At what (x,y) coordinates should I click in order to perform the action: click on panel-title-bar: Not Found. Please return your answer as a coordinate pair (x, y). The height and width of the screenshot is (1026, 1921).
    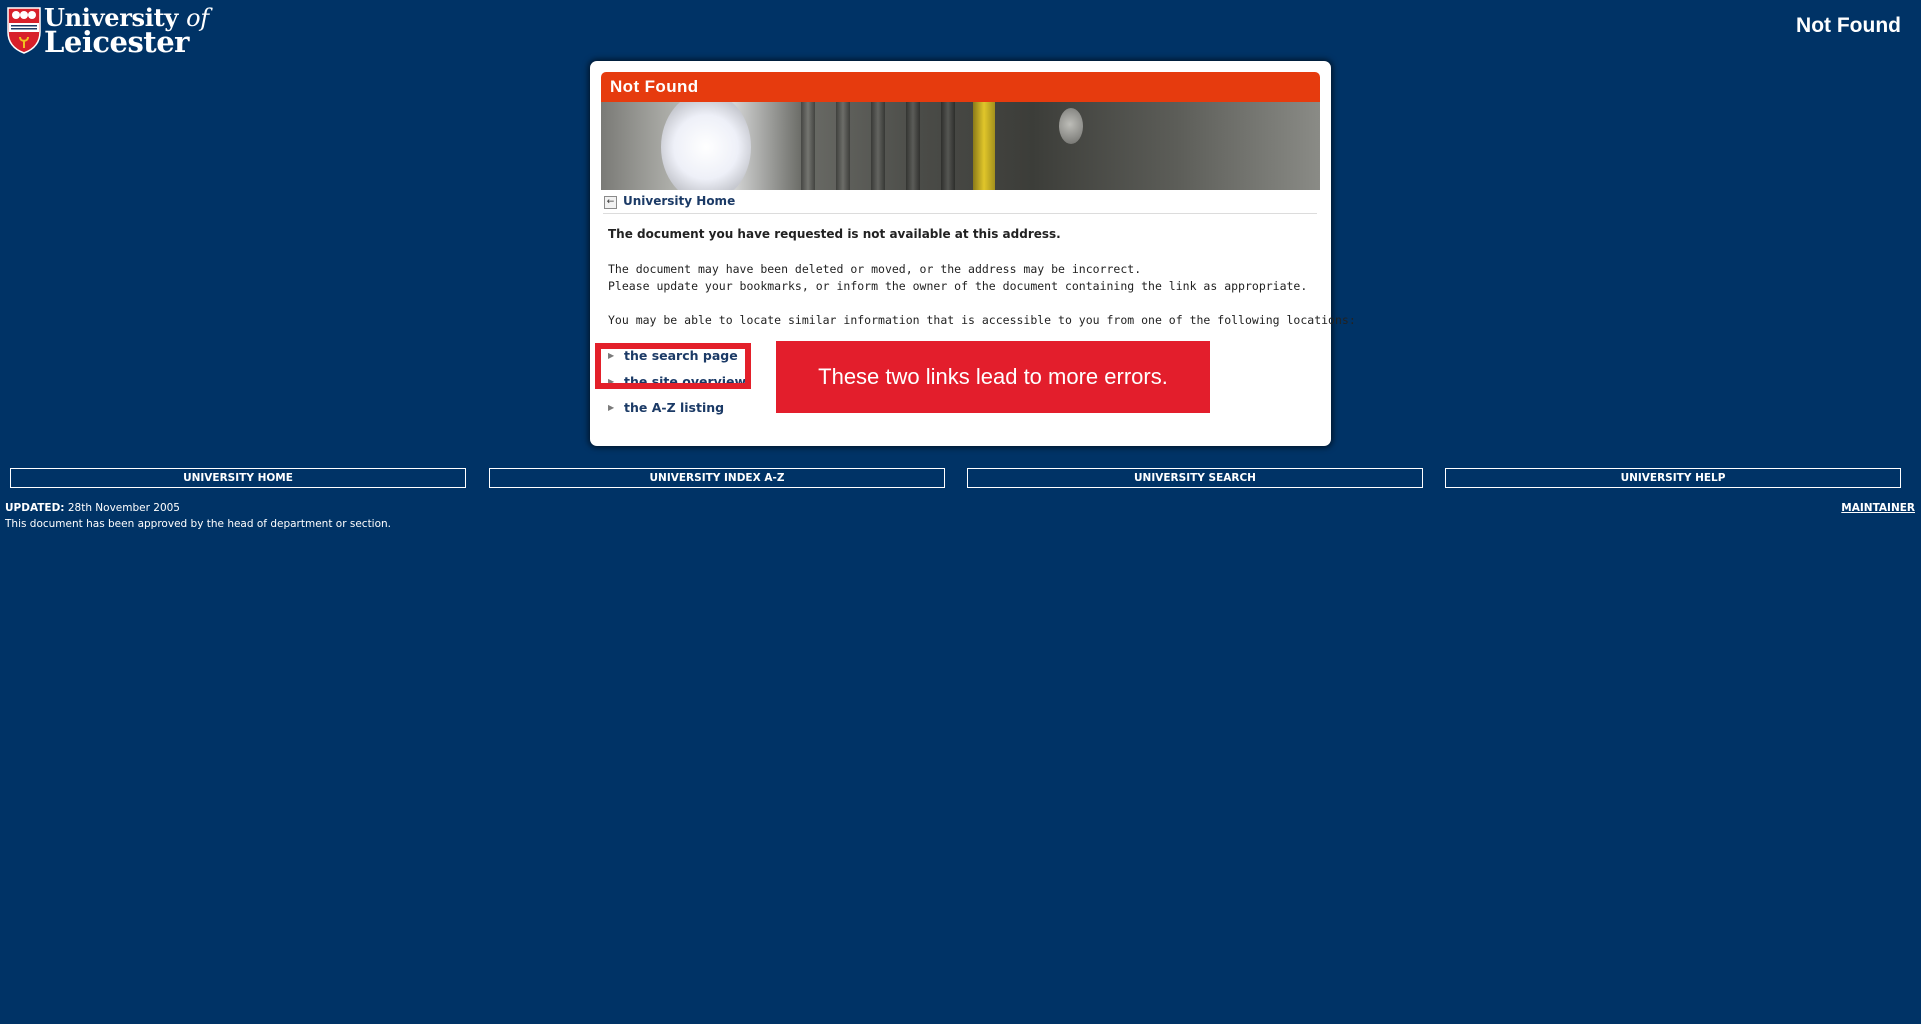
    Looking at the image, I should click on (960, 87).